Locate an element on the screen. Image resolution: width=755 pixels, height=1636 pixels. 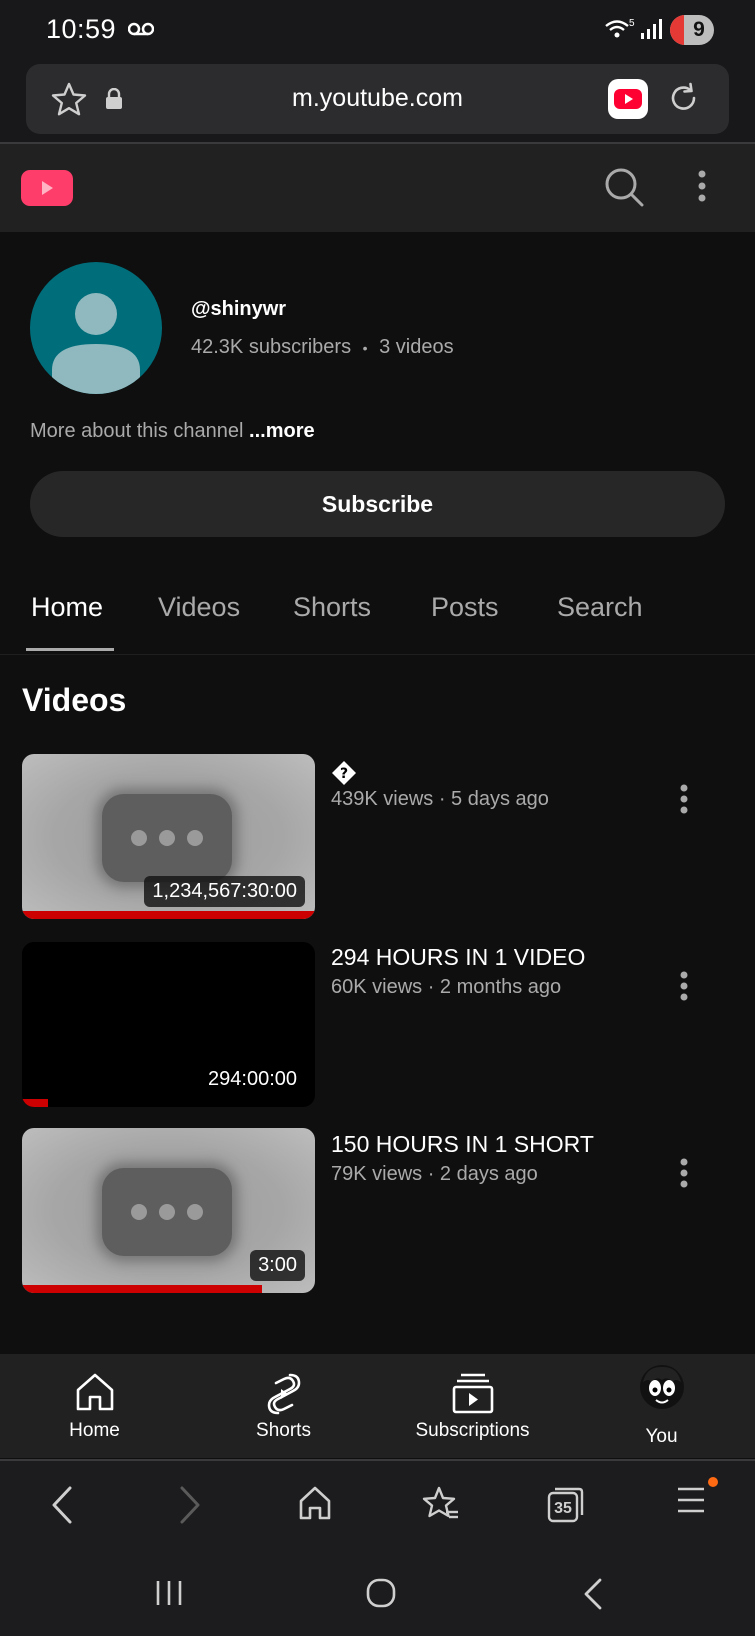
youtube-icon is located at coordinates (628, 99).